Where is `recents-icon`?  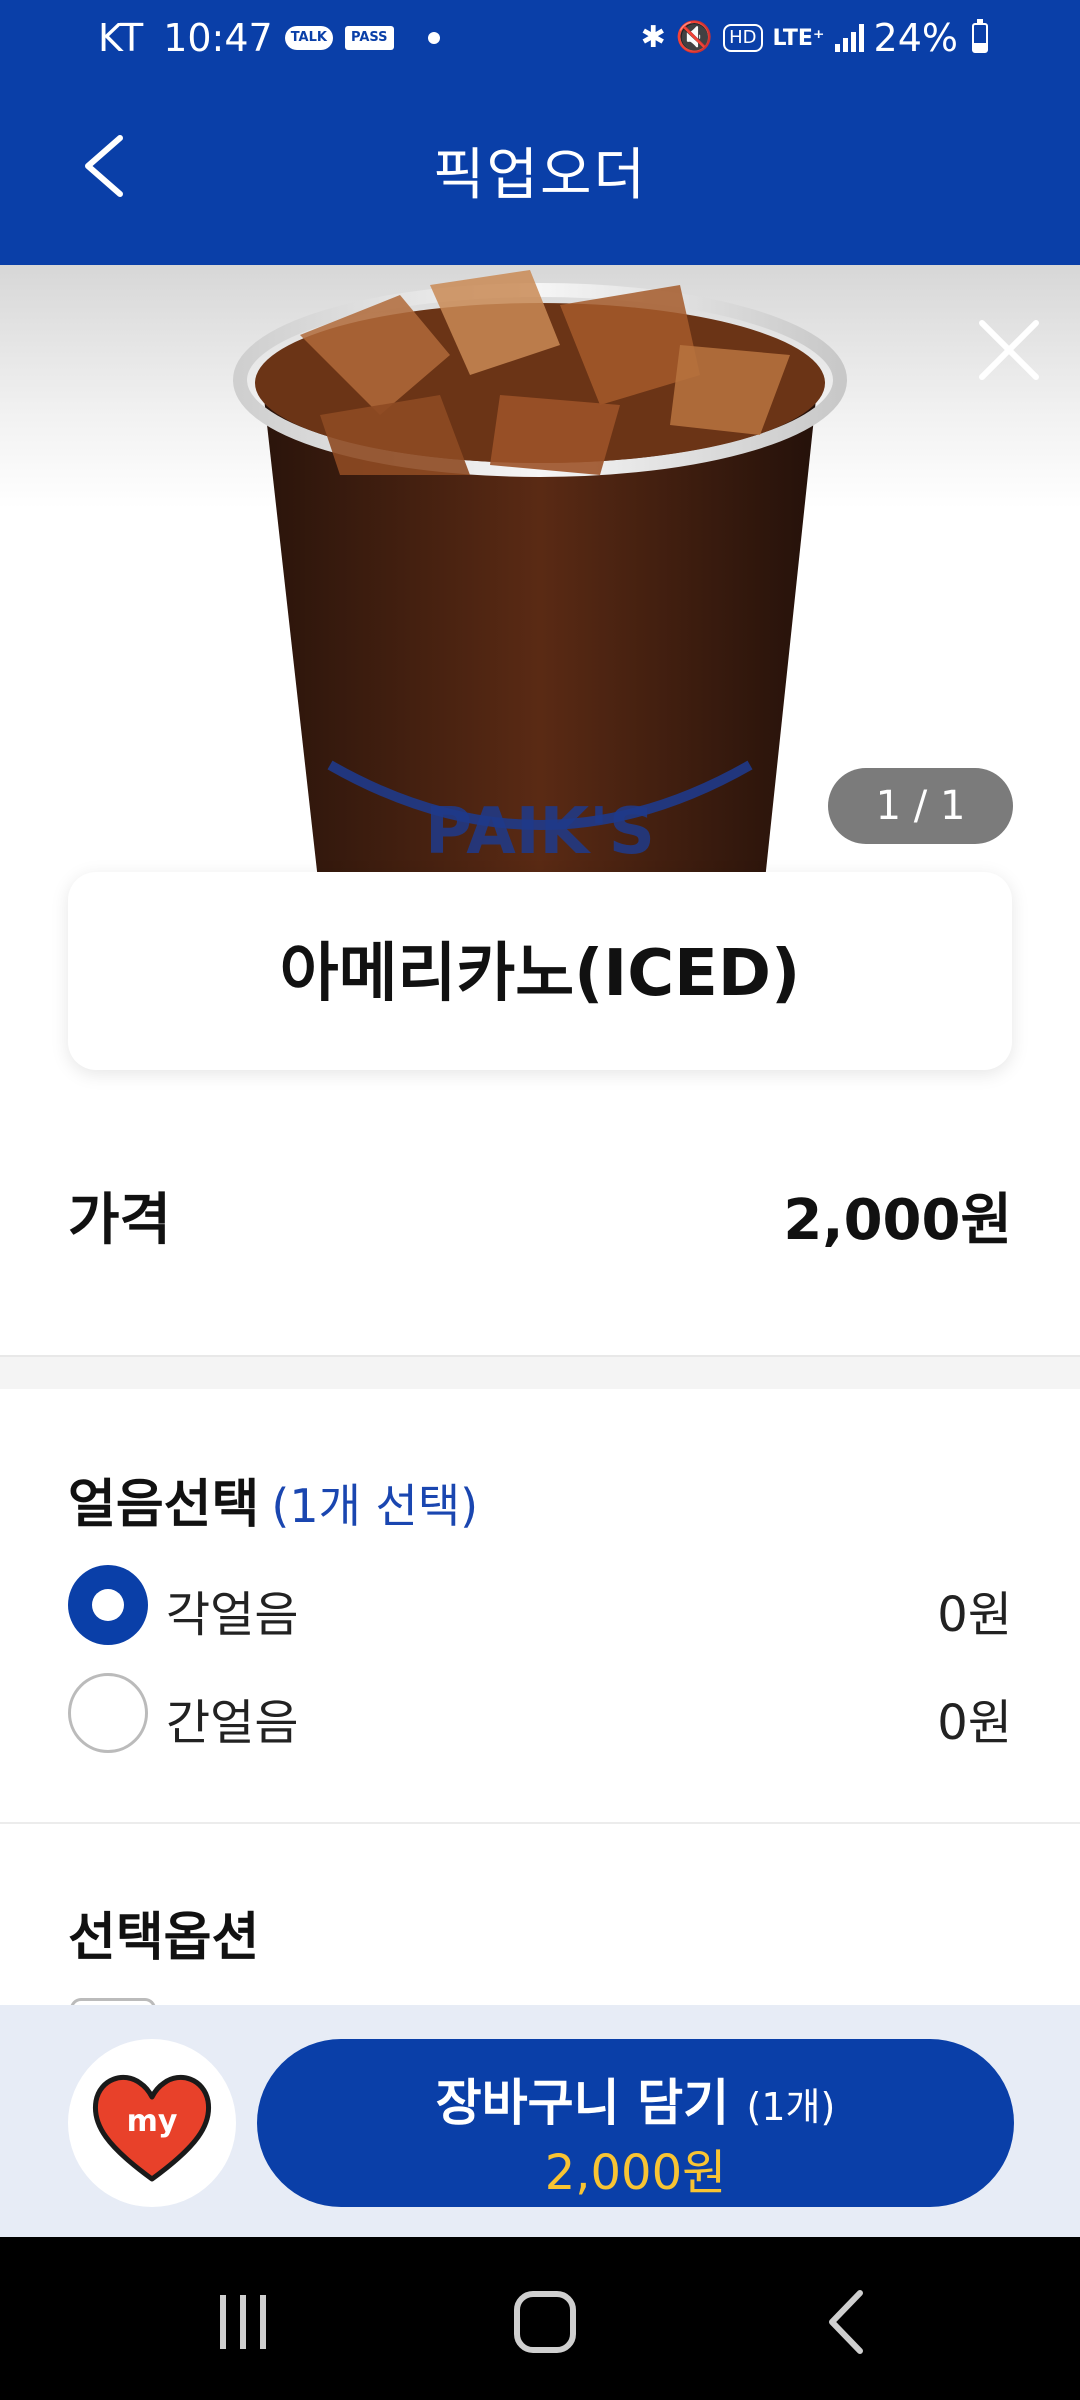 recents-icon is located at coordinates (243, 2322).